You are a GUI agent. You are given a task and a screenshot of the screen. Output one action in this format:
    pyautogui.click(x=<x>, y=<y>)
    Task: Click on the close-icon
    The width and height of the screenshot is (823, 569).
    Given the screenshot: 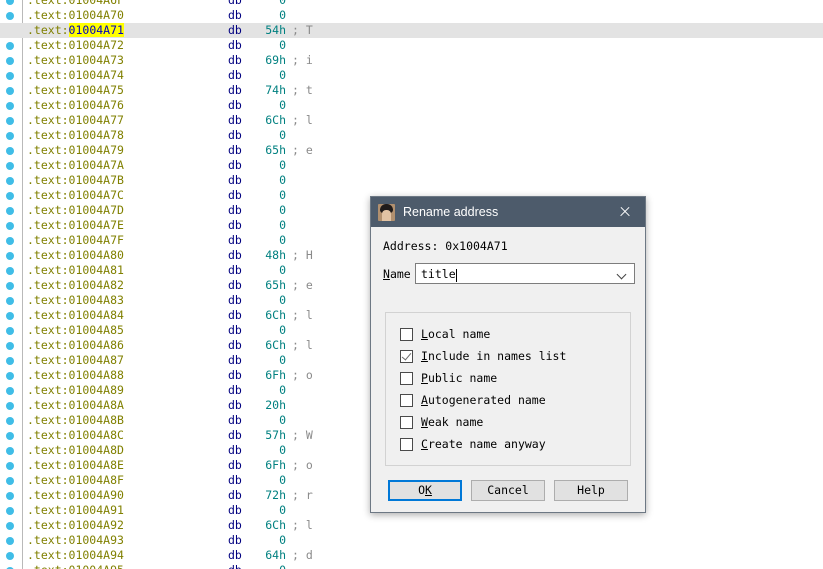 What is the action you would take?
    pyautogui.click(x=625, y=212)
    